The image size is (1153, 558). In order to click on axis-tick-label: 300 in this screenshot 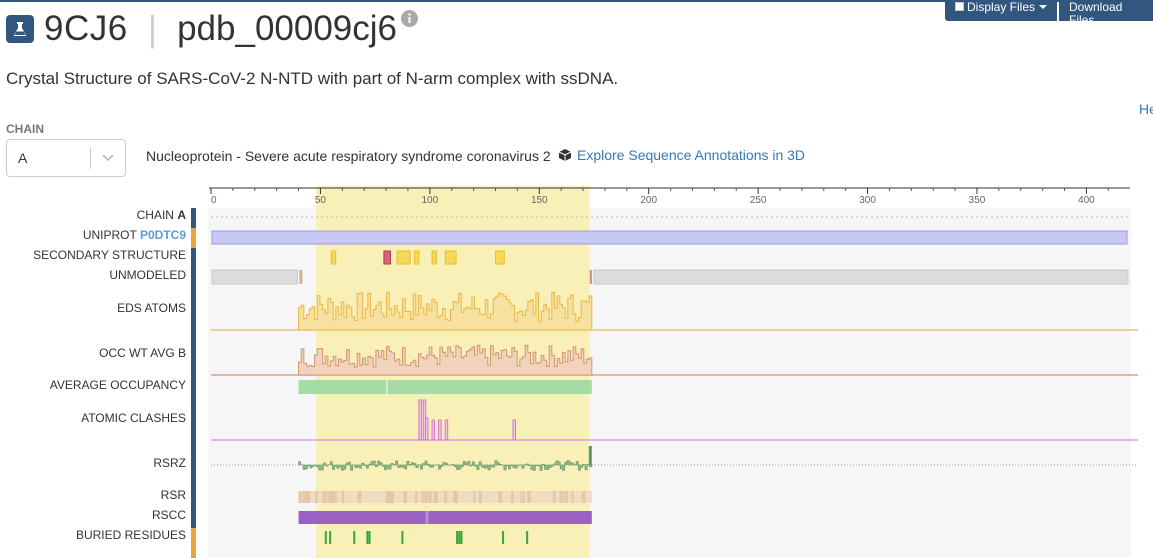, I will do `click(867, 200)`.